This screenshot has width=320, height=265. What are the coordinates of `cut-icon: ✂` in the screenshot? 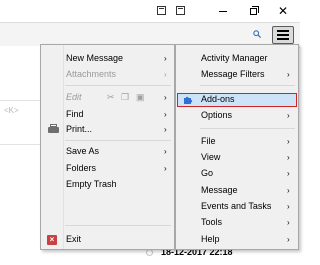 It's located at (111, 97).